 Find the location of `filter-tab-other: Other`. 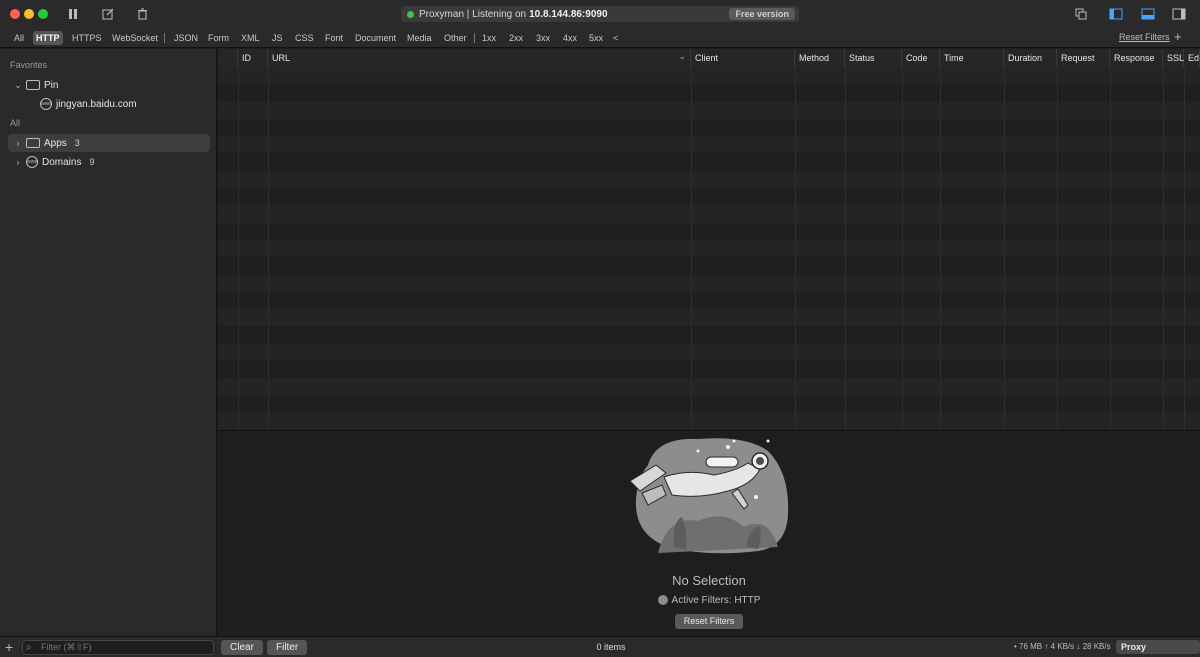

filter-tab-other: Other is located at coordinates (455, 38).